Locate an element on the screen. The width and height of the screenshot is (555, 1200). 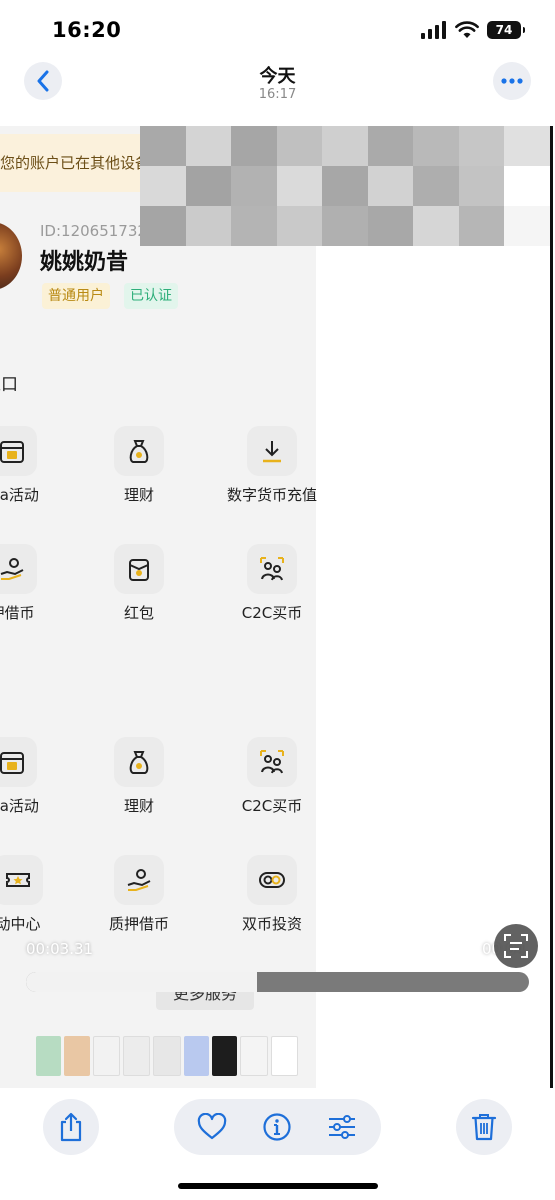
action-group is located at coordinates (277, 1127).